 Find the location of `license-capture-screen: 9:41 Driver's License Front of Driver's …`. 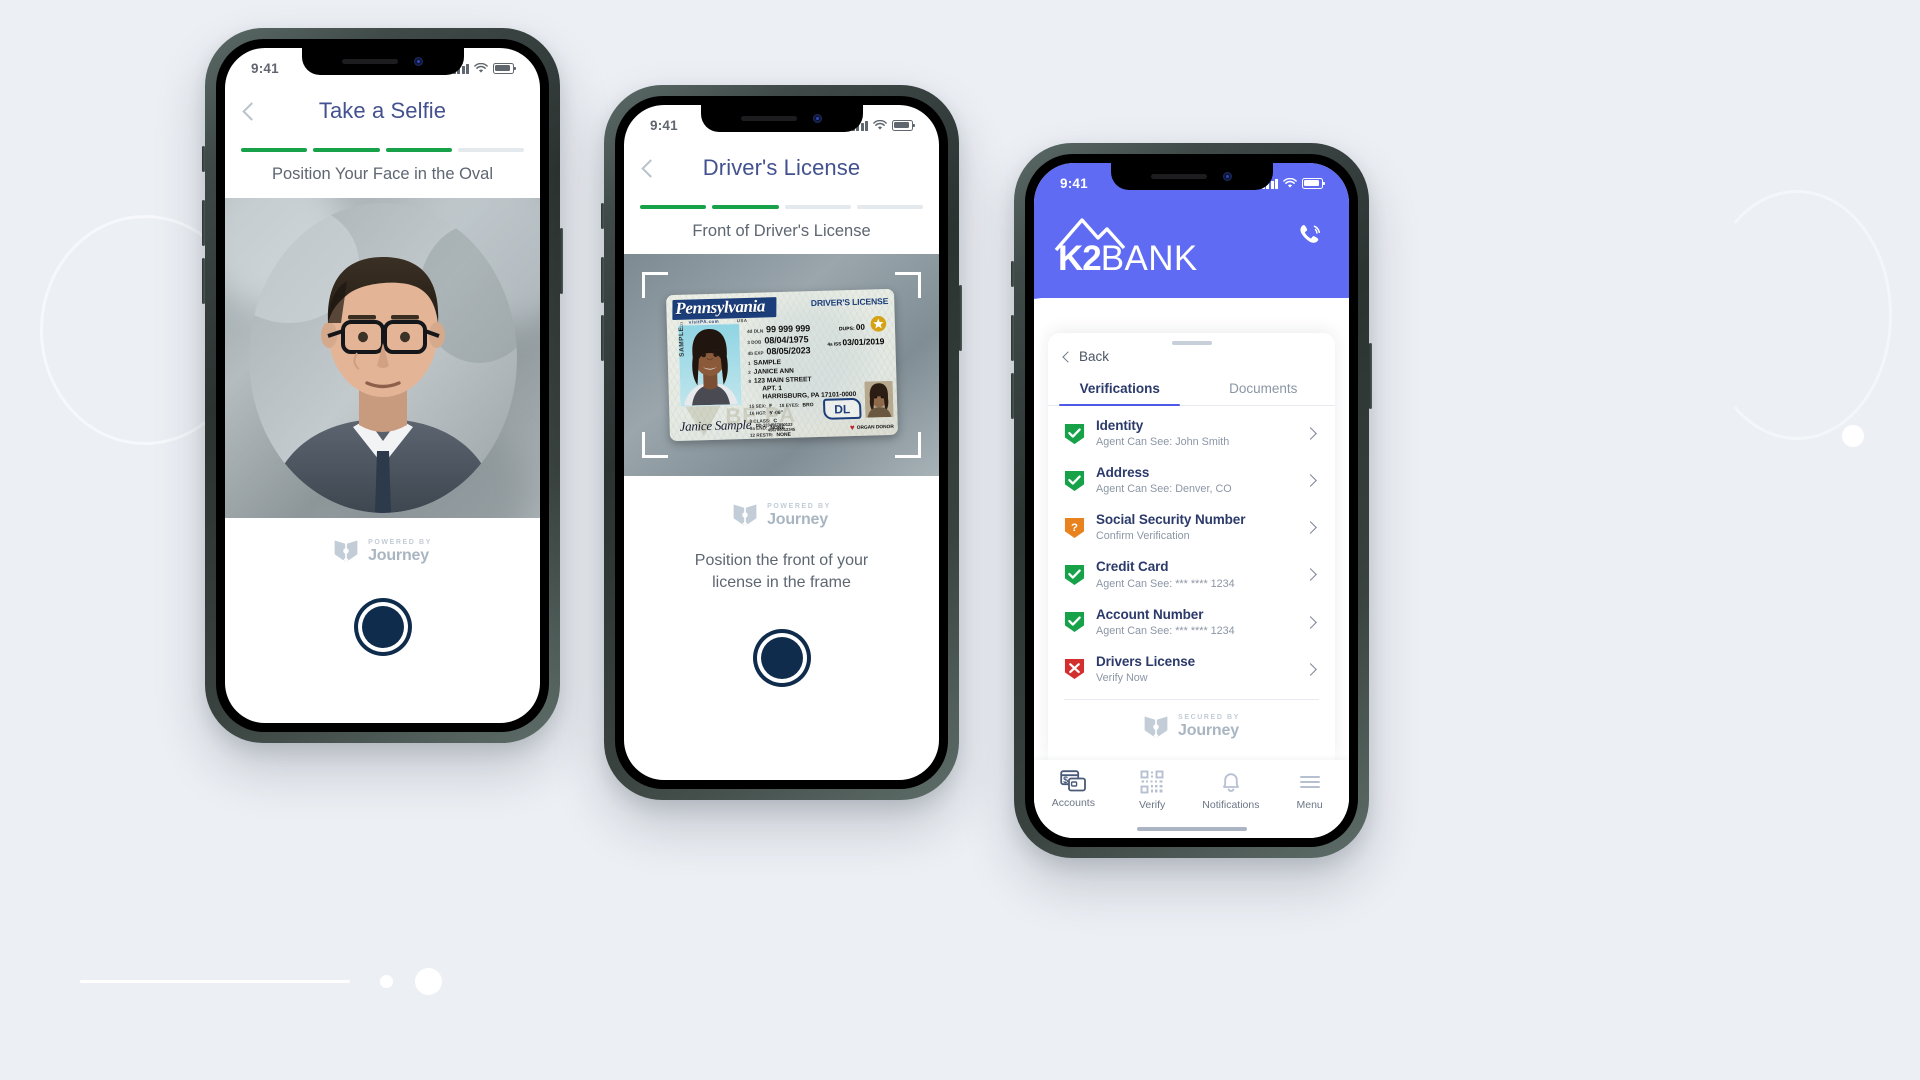

license-capture-screen: 9:41 Driver's License Front of Driver's … is located at coordinates (781, 442).